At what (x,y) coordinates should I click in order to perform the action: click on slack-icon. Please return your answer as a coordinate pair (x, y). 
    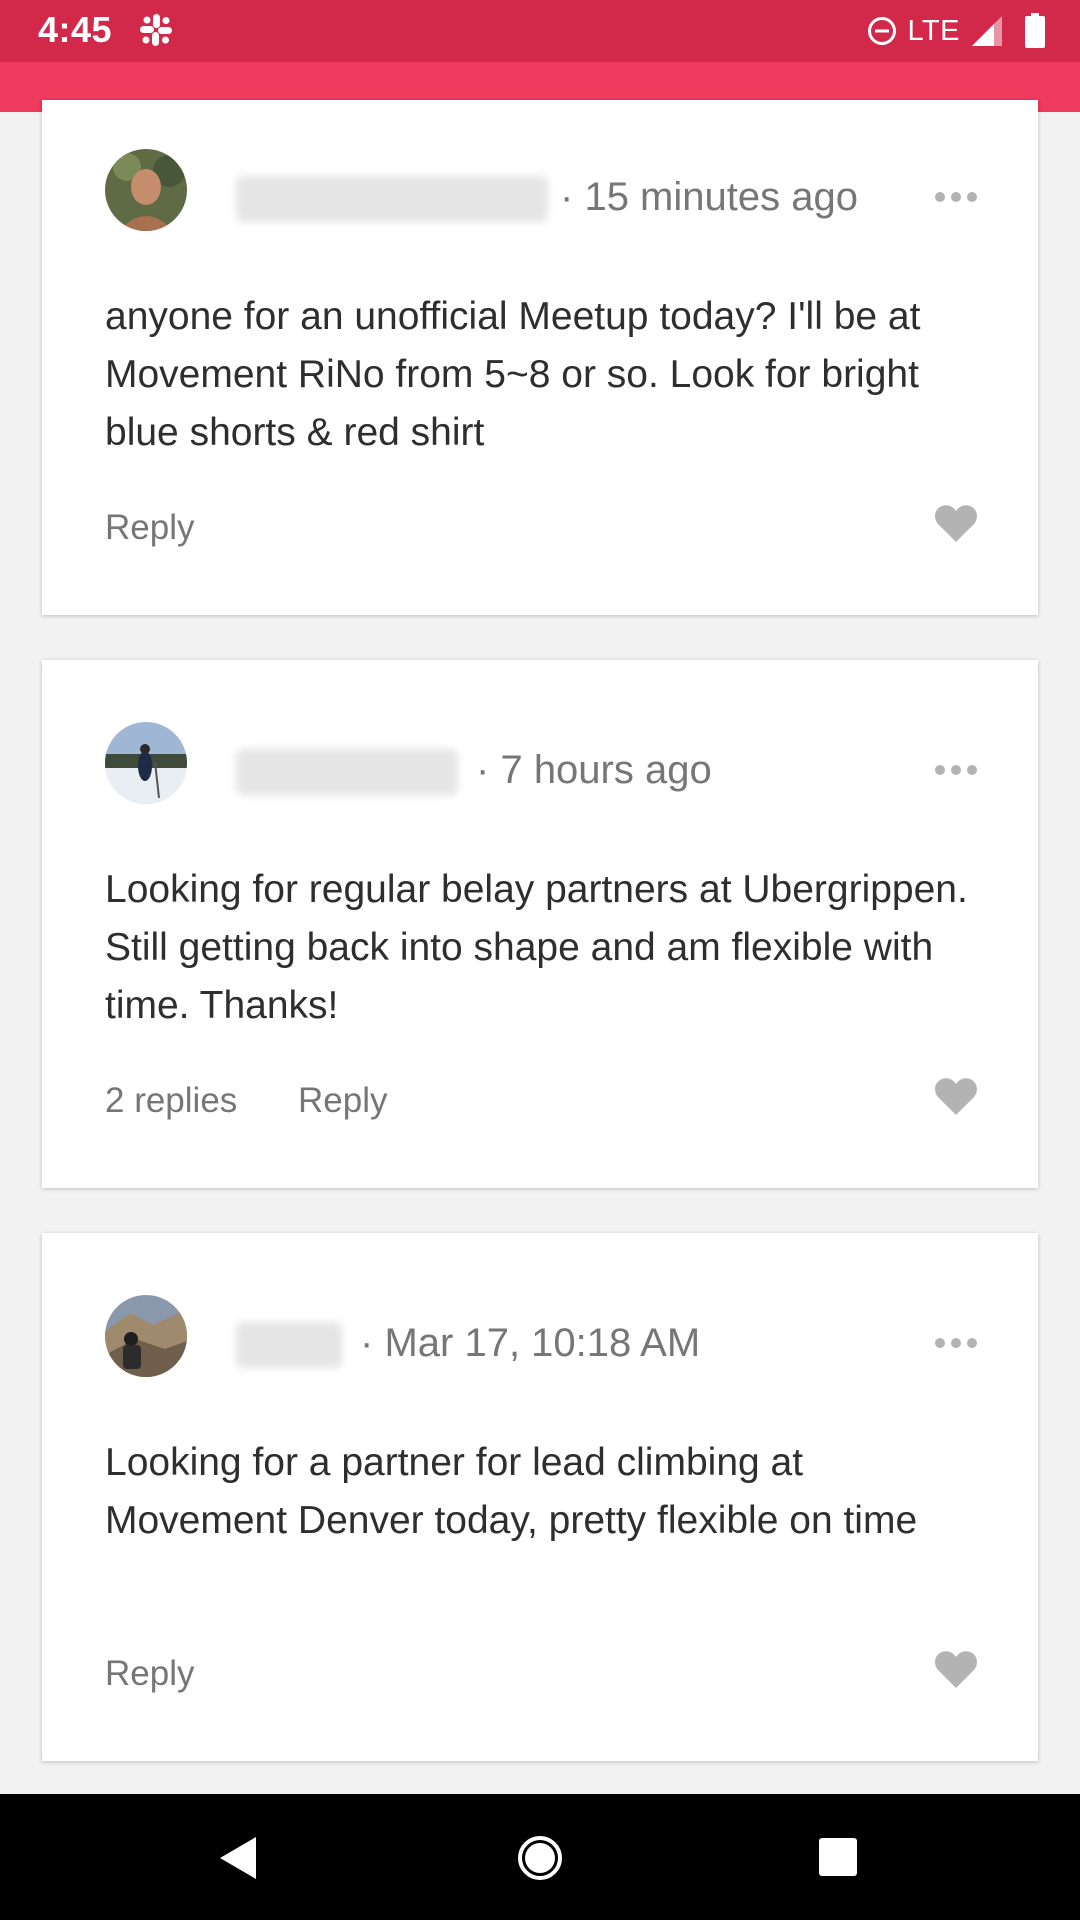
    Looking at the image, I should click on (156, 30).